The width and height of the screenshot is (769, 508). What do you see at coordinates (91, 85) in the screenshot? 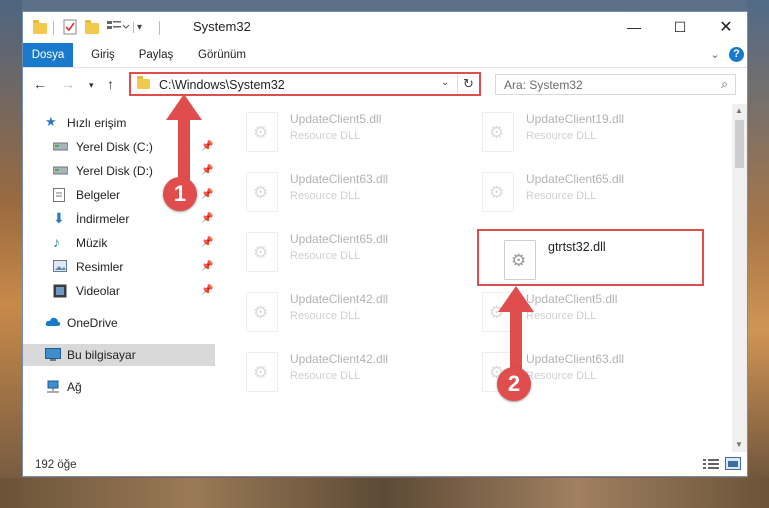
I see `recent-locations-icon: ▾` at bounding box center [91, 85].